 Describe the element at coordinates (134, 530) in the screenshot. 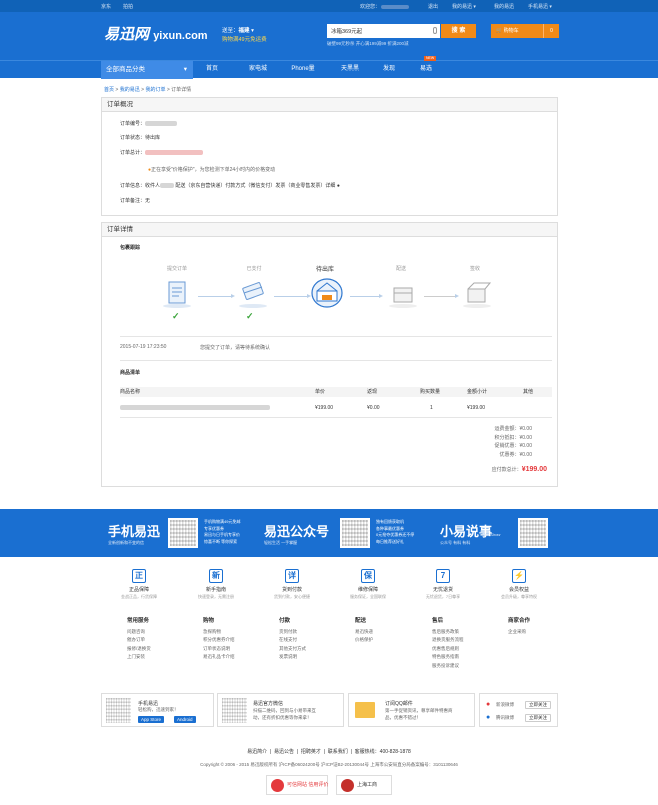

I see `banner-mobile-title: 手机易迅` at that location.